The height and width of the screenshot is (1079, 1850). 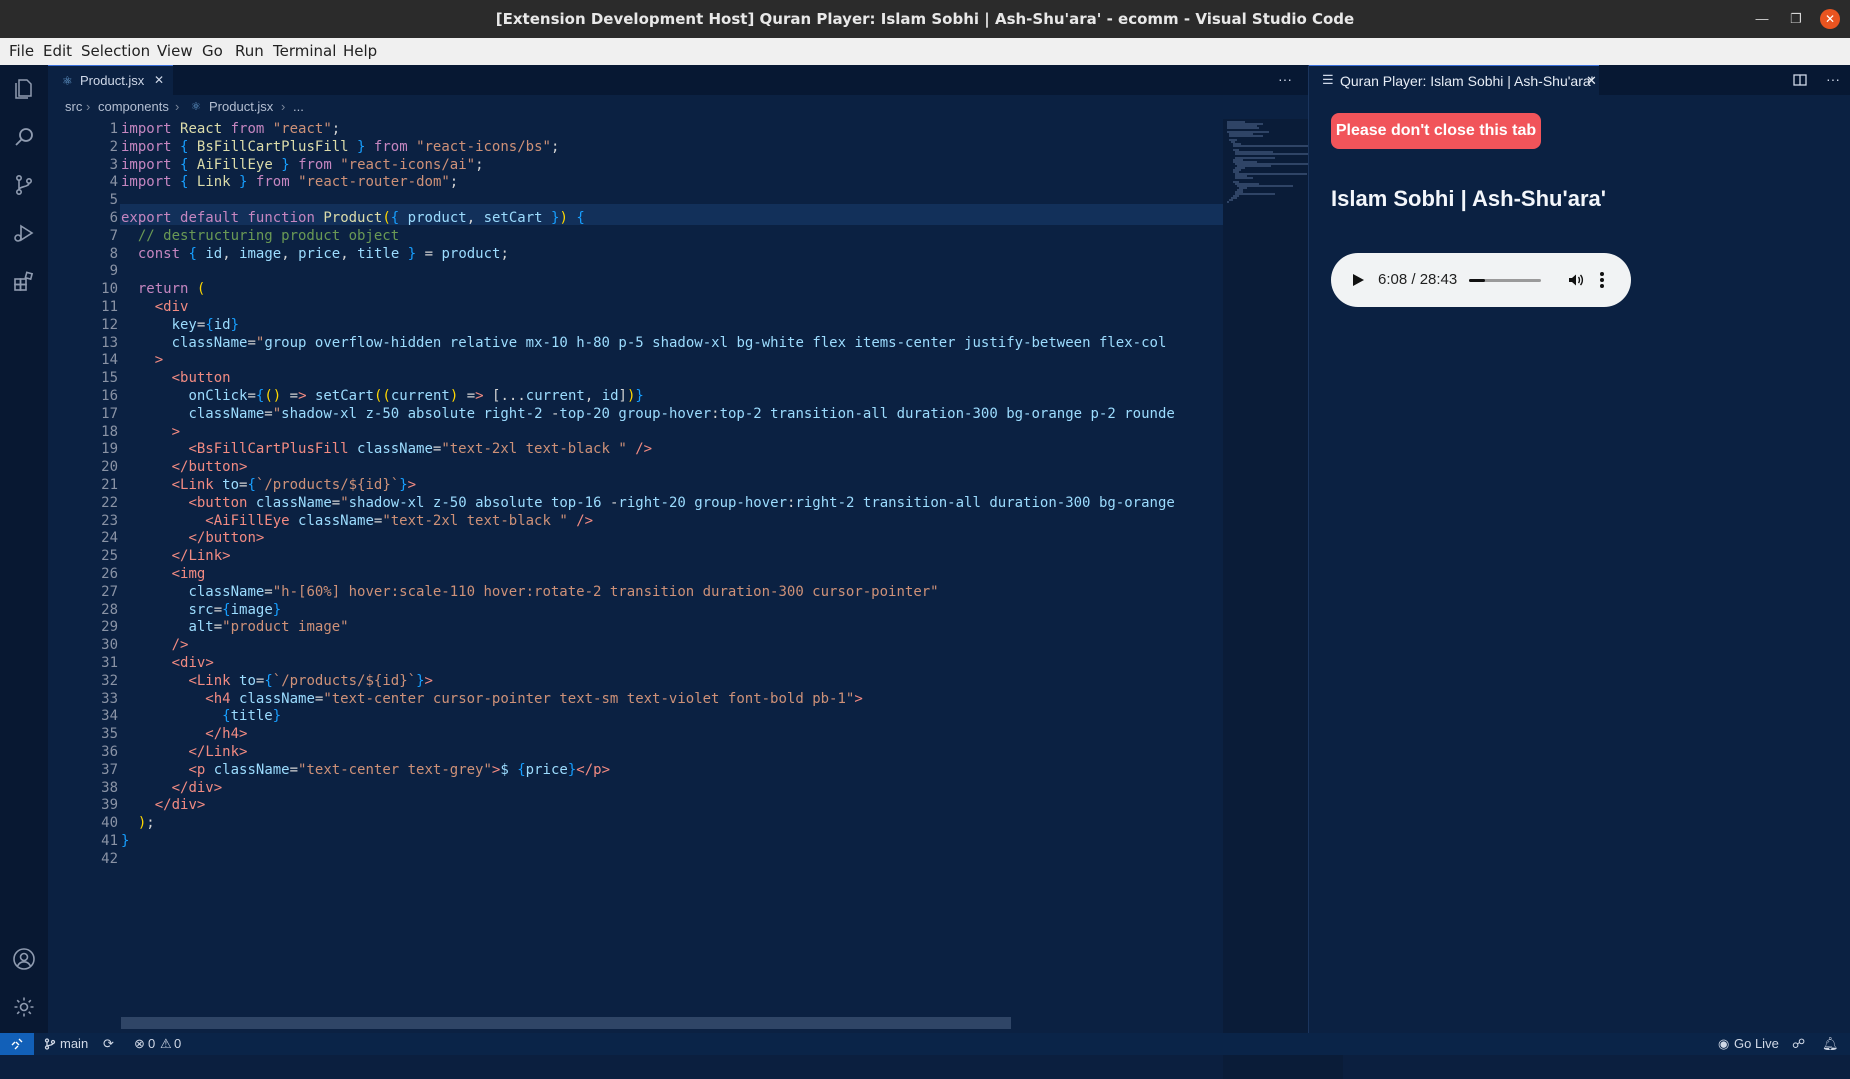 I want to click on remote-icon, so click(x=17, y=1044).